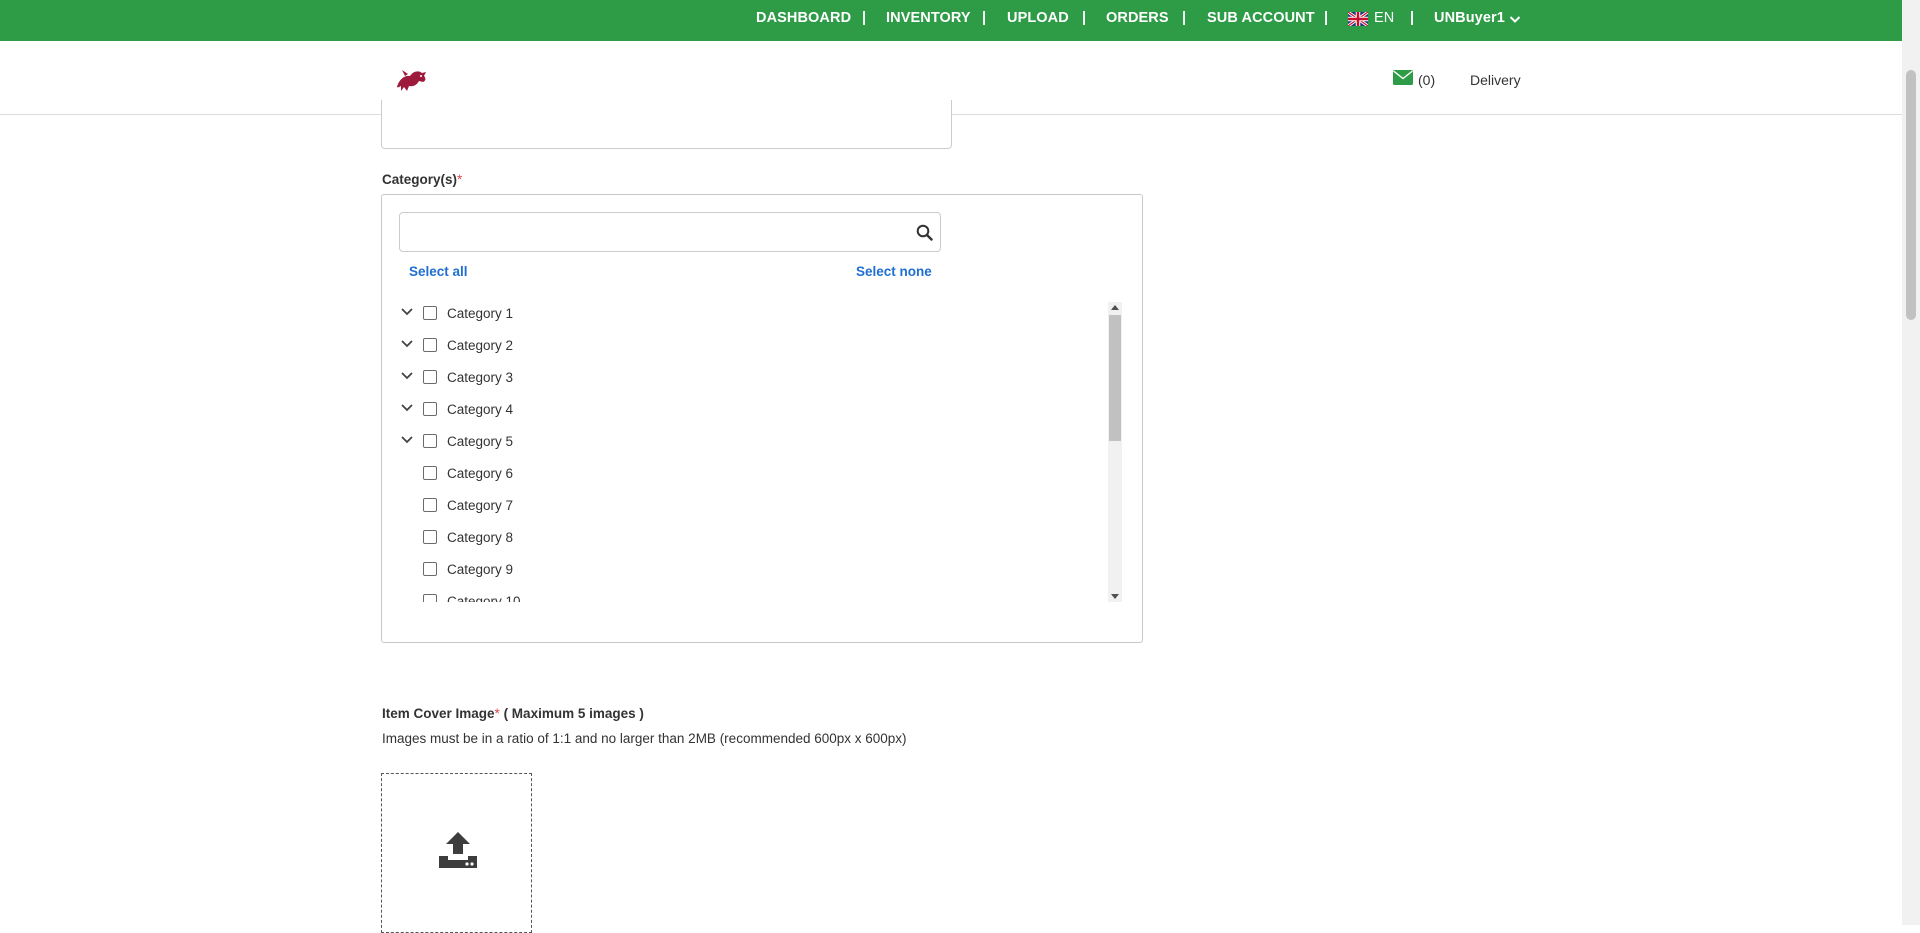  I want to click on upload-icon, so click(458, 850).